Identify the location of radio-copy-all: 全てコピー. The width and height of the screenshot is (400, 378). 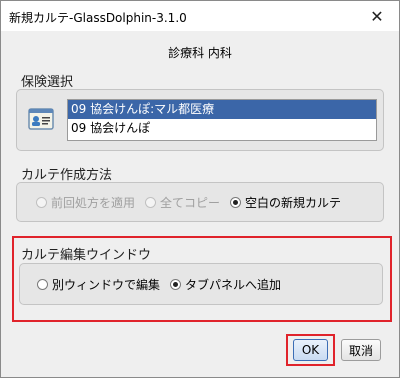
(182, 202).